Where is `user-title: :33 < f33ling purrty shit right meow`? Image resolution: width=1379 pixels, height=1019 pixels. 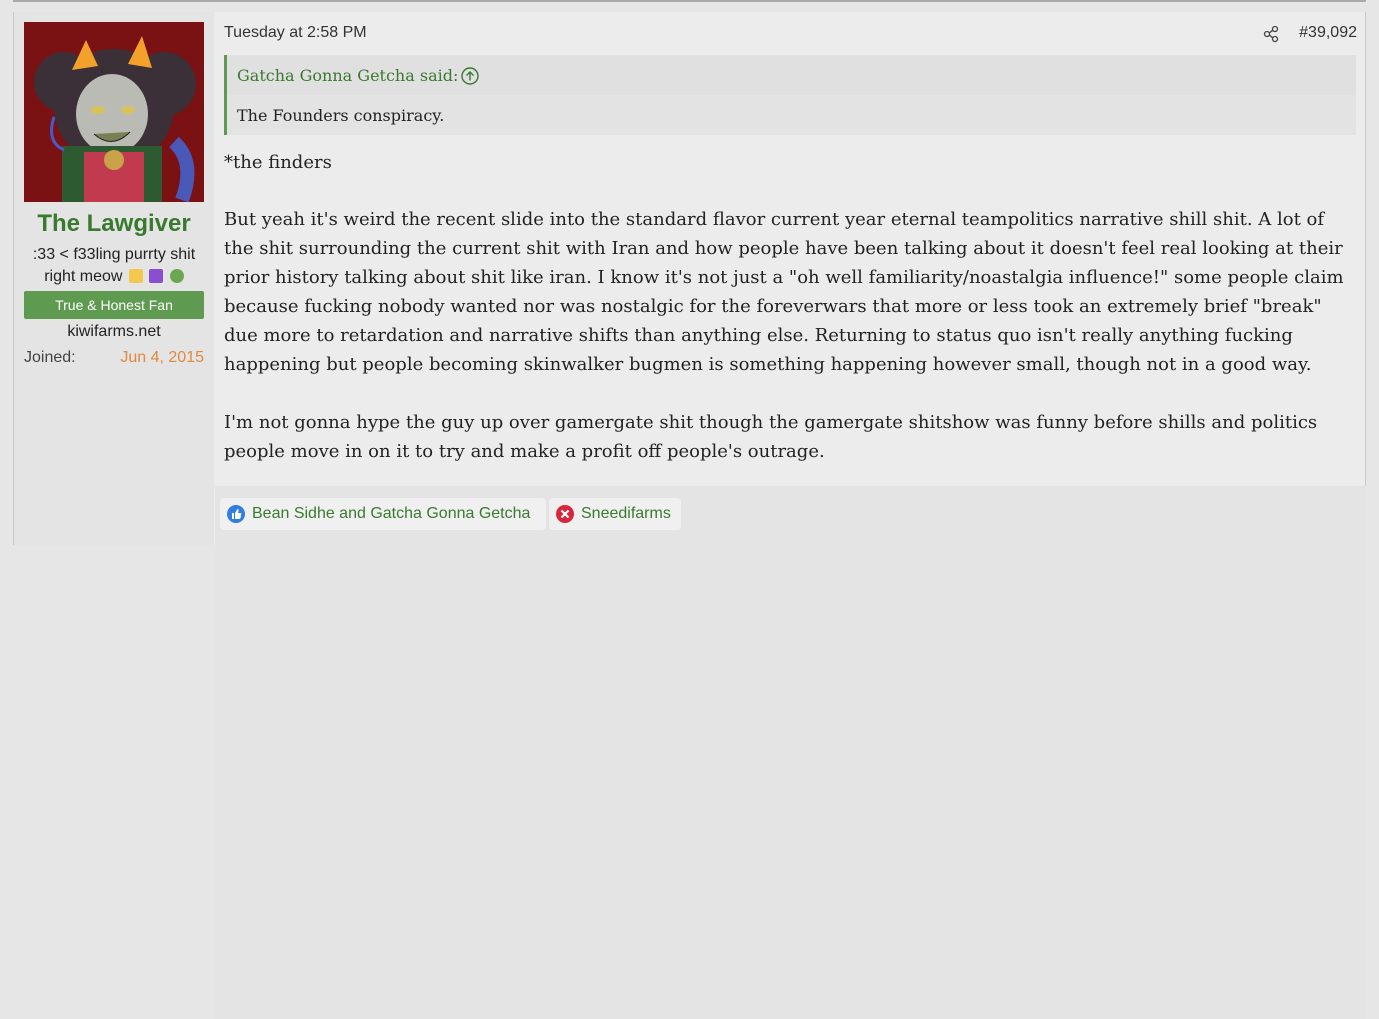 user-title: :33 < f33ling purrty shit right meow is located at coordinates (114, 266).